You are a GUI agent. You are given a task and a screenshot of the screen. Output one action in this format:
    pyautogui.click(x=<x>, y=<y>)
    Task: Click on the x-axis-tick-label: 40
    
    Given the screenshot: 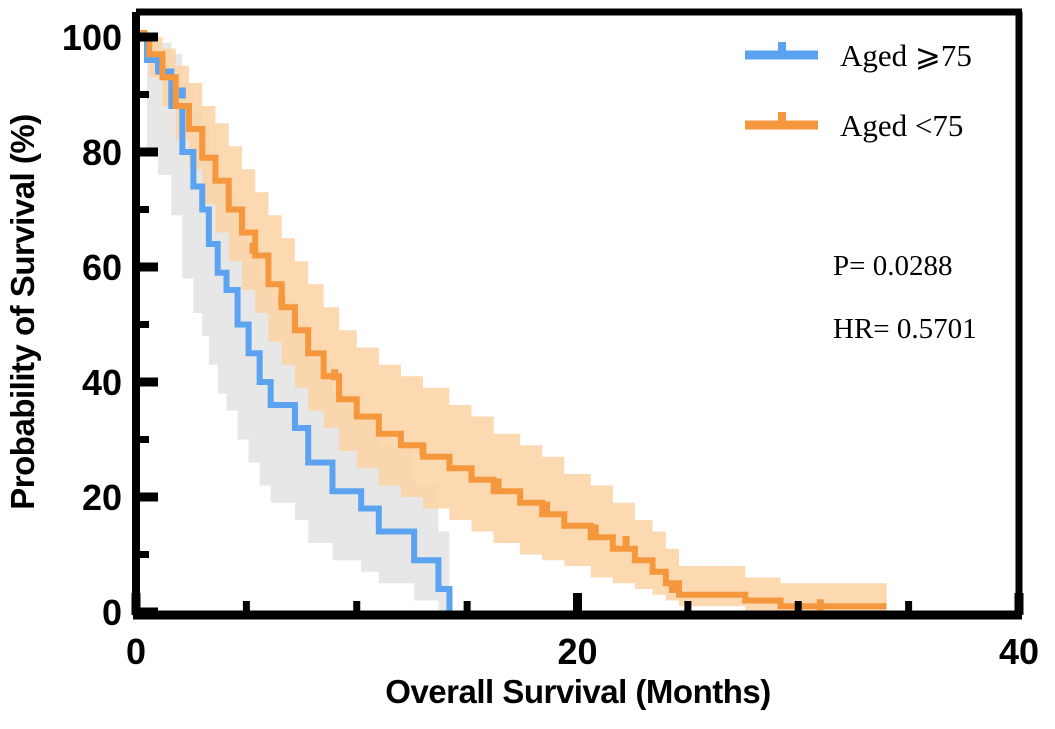 What is the action you would take?
    pyautogui.click(x=1019, y=651)
    